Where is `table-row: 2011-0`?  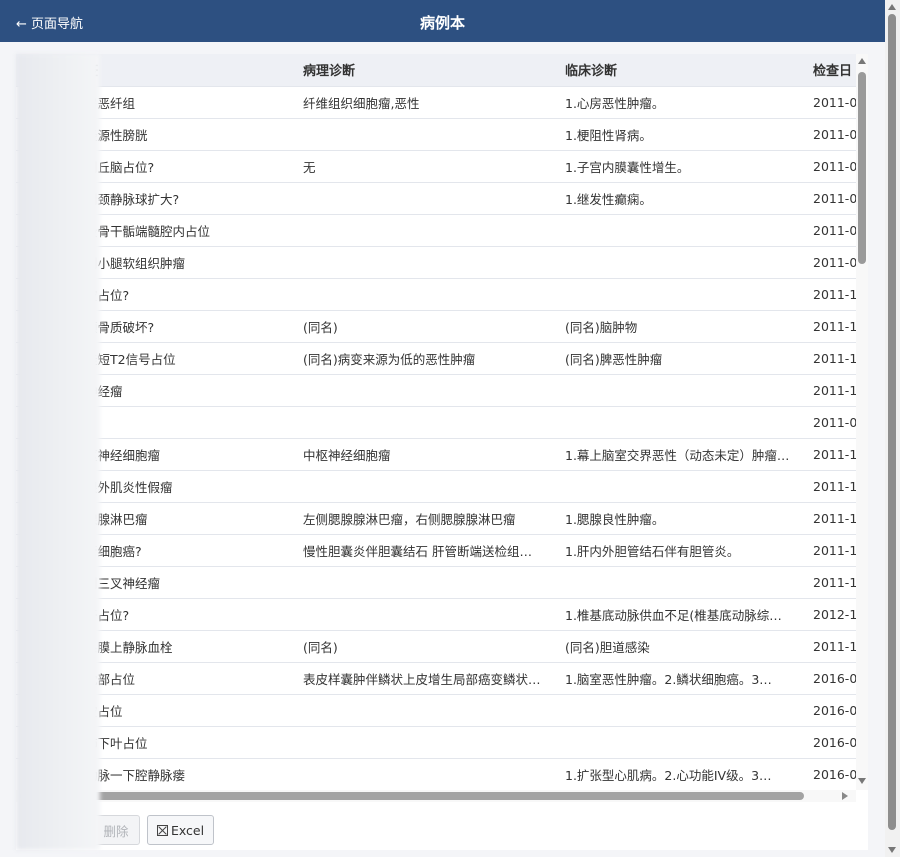 table-row: 2011-0 is located at coordinates (442, 422).